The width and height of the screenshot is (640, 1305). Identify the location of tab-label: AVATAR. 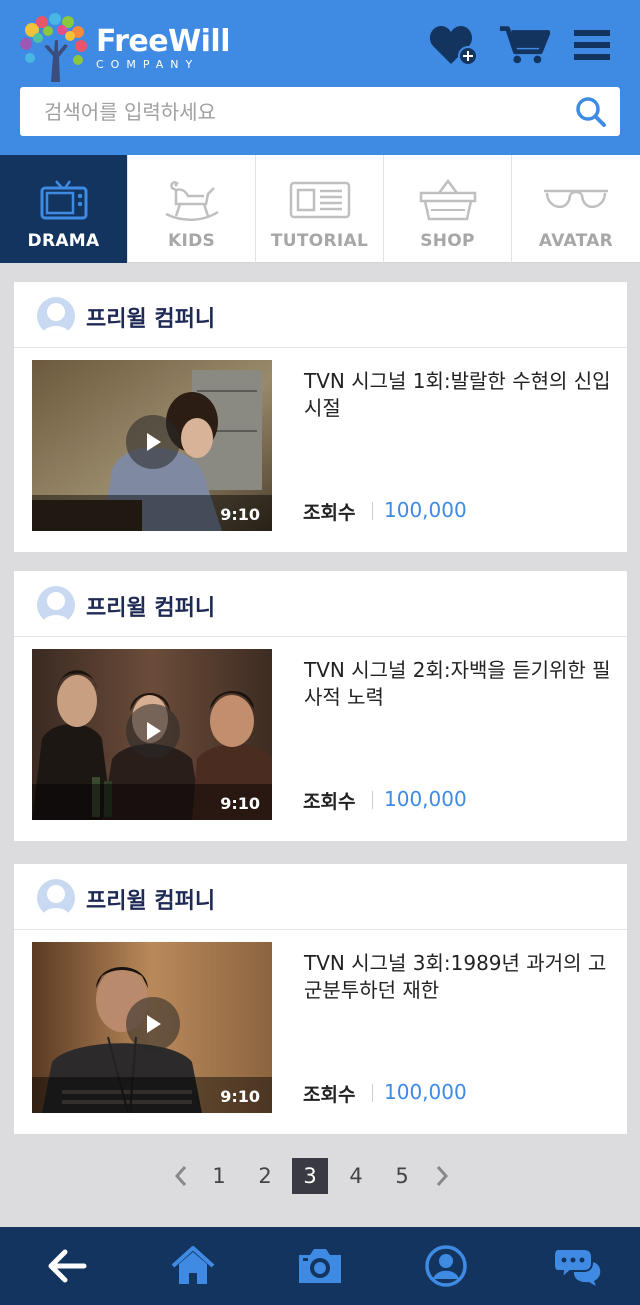
(576, 241).